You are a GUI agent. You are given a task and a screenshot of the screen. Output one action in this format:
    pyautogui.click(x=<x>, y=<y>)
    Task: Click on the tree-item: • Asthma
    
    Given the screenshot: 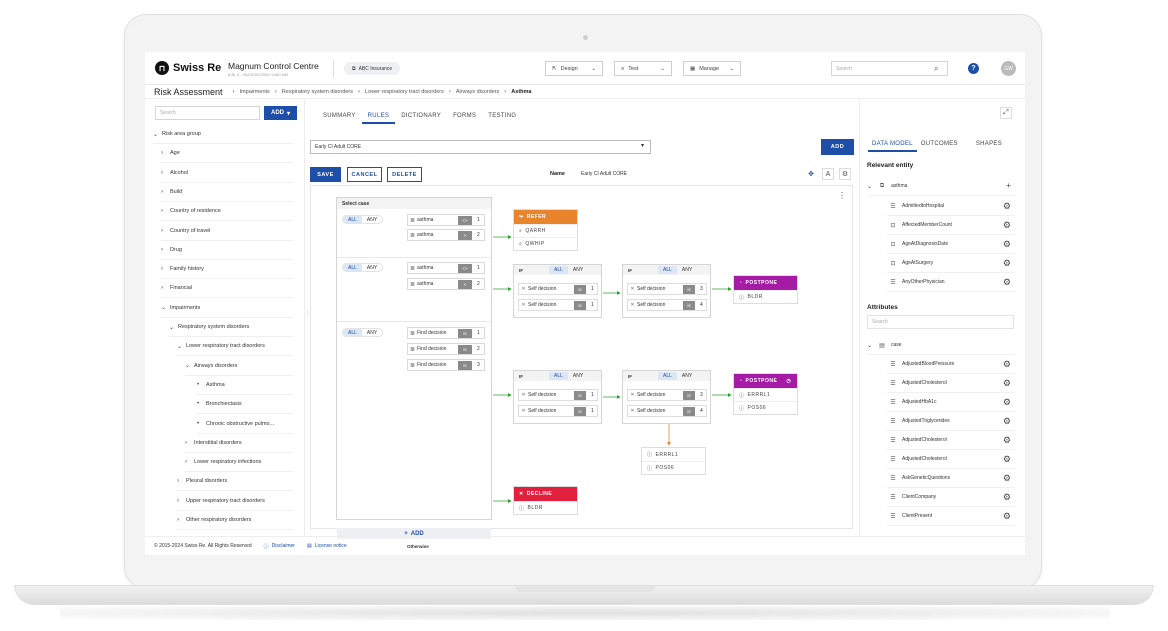 What is the action you would take?
    pyautogui.click(x=245, y=385)
    